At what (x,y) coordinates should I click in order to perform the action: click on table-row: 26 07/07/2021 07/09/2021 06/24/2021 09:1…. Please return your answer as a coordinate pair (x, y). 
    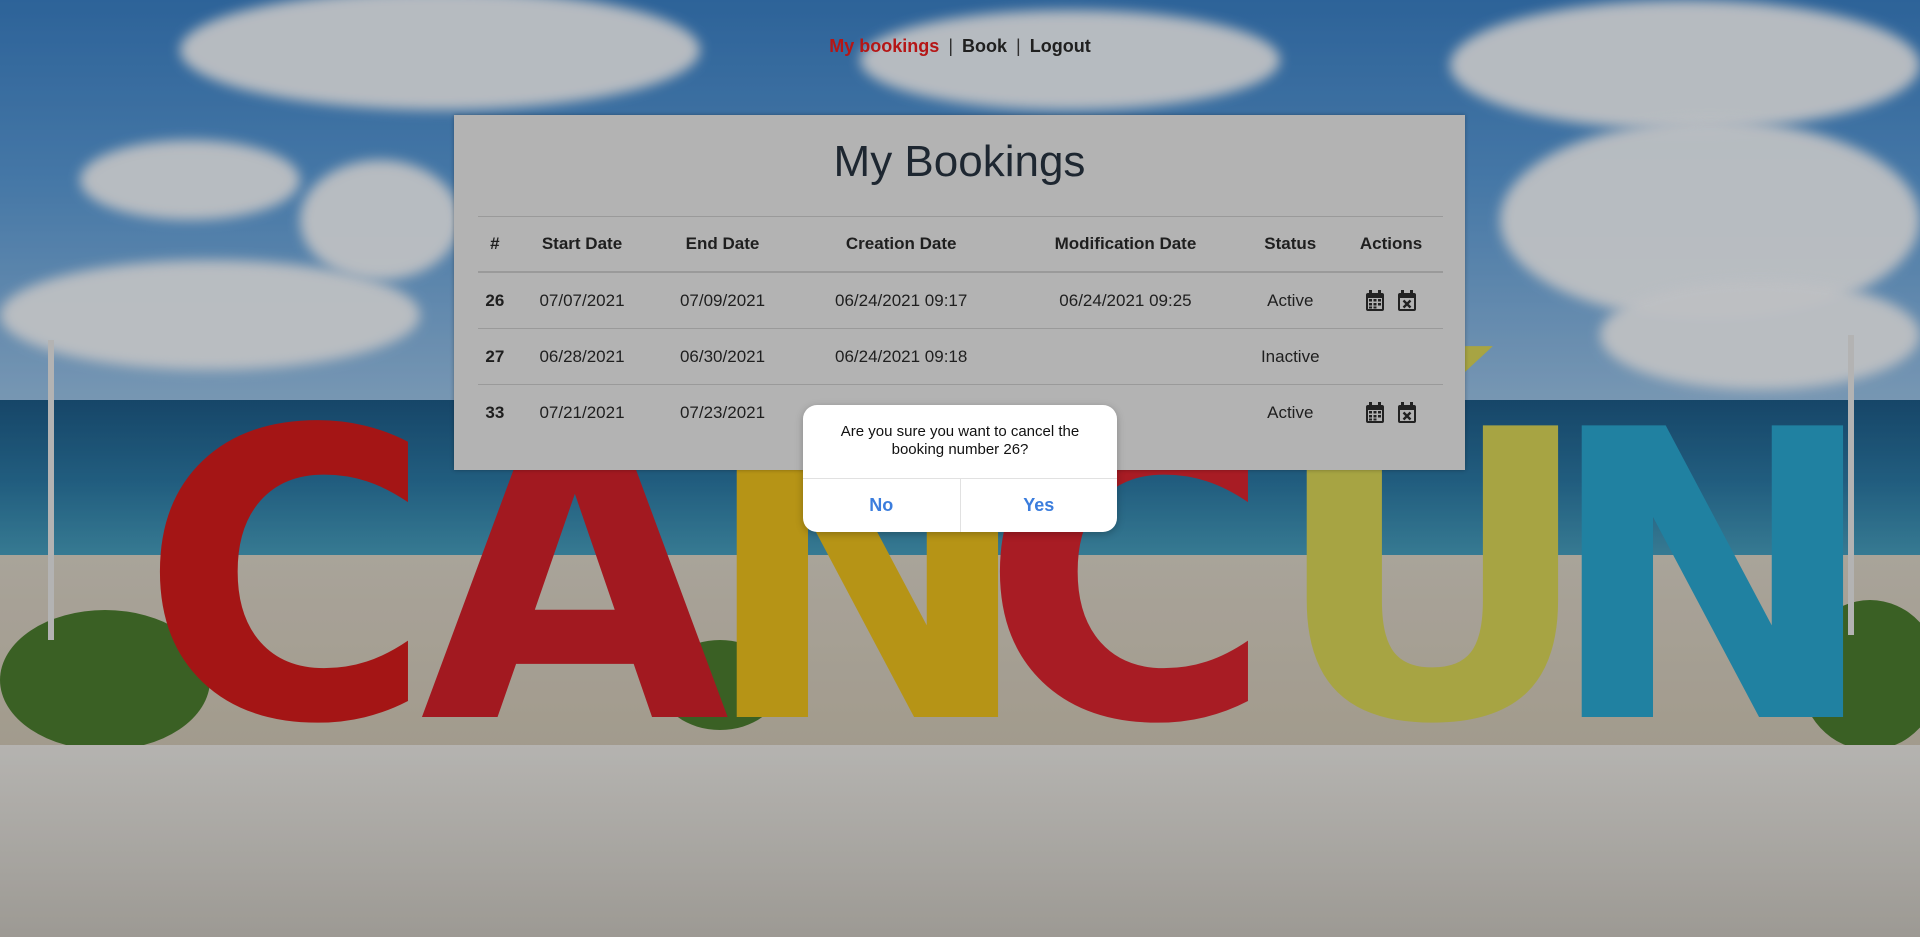
    Looking at the image, I should click on (960, 300).